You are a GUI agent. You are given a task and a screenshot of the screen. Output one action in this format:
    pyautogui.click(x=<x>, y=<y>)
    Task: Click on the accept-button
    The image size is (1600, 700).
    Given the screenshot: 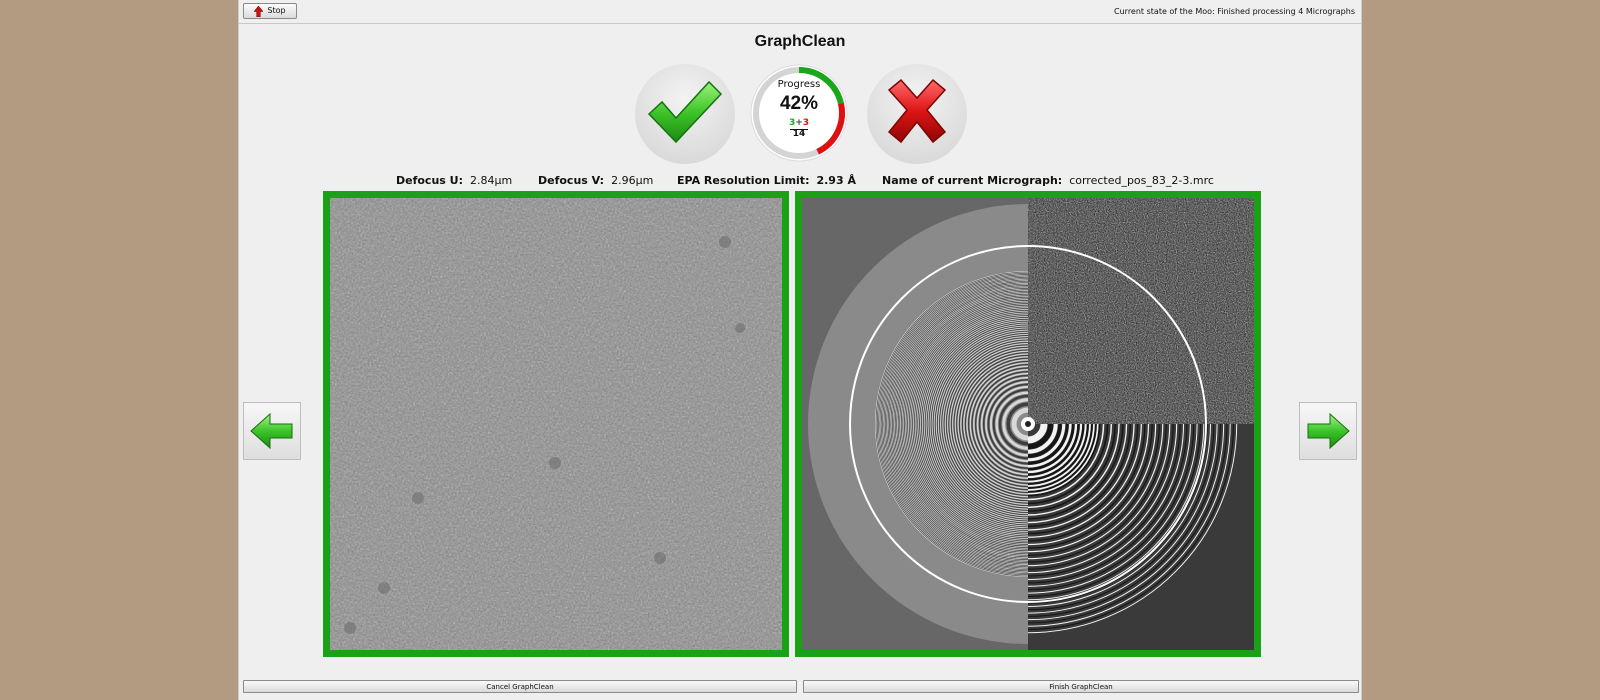 What is the action you would take?
    pyautogui.click(x=685, y=114)
    